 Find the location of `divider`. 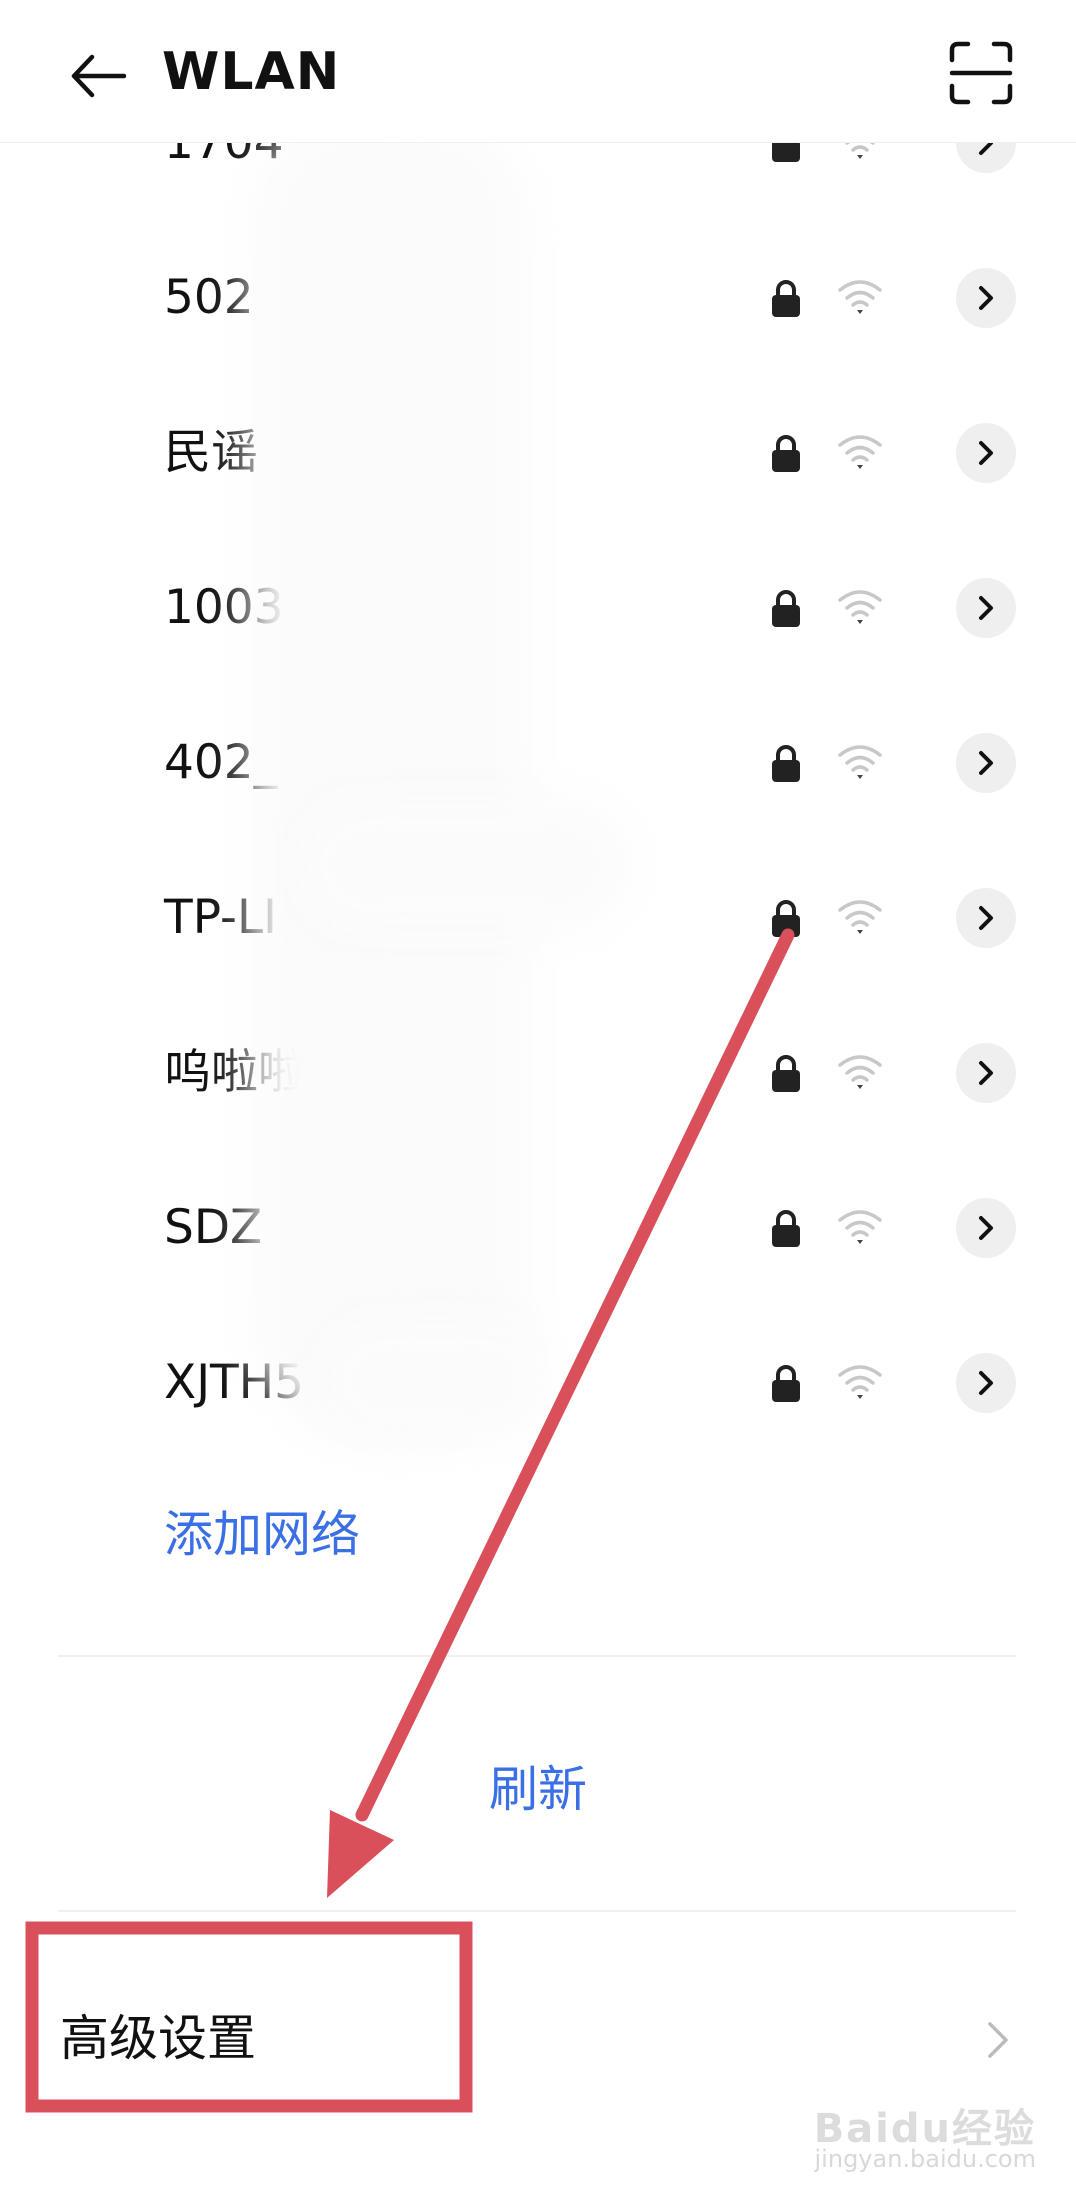

divider is located at coordinates (537, 1656).